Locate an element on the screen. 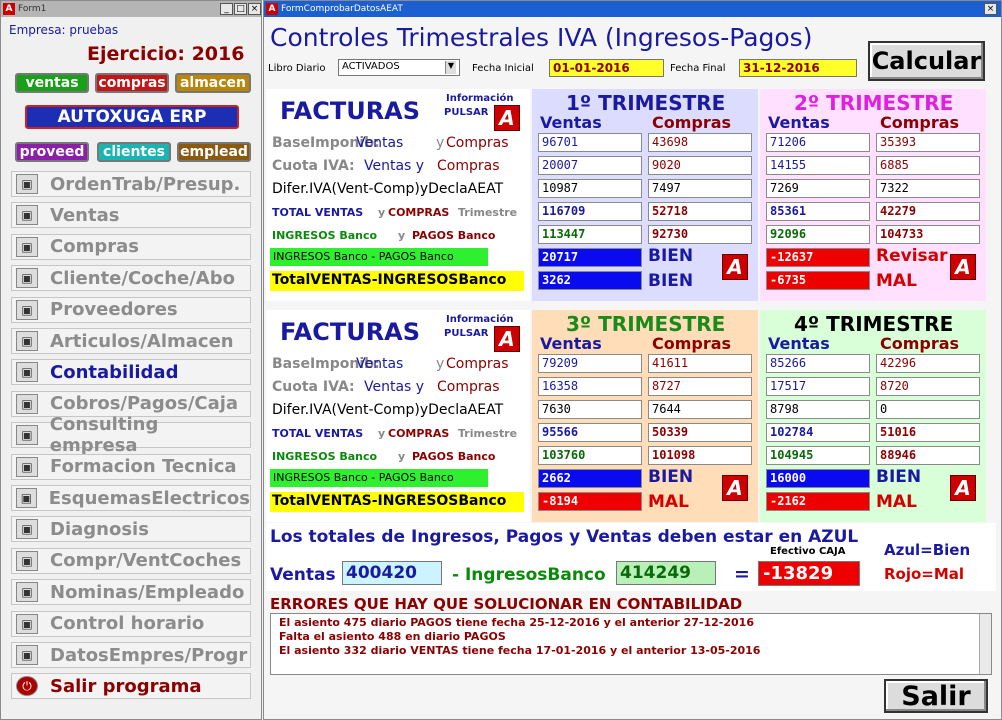  value-cell: 8720 is located at coordinates (928, 386).